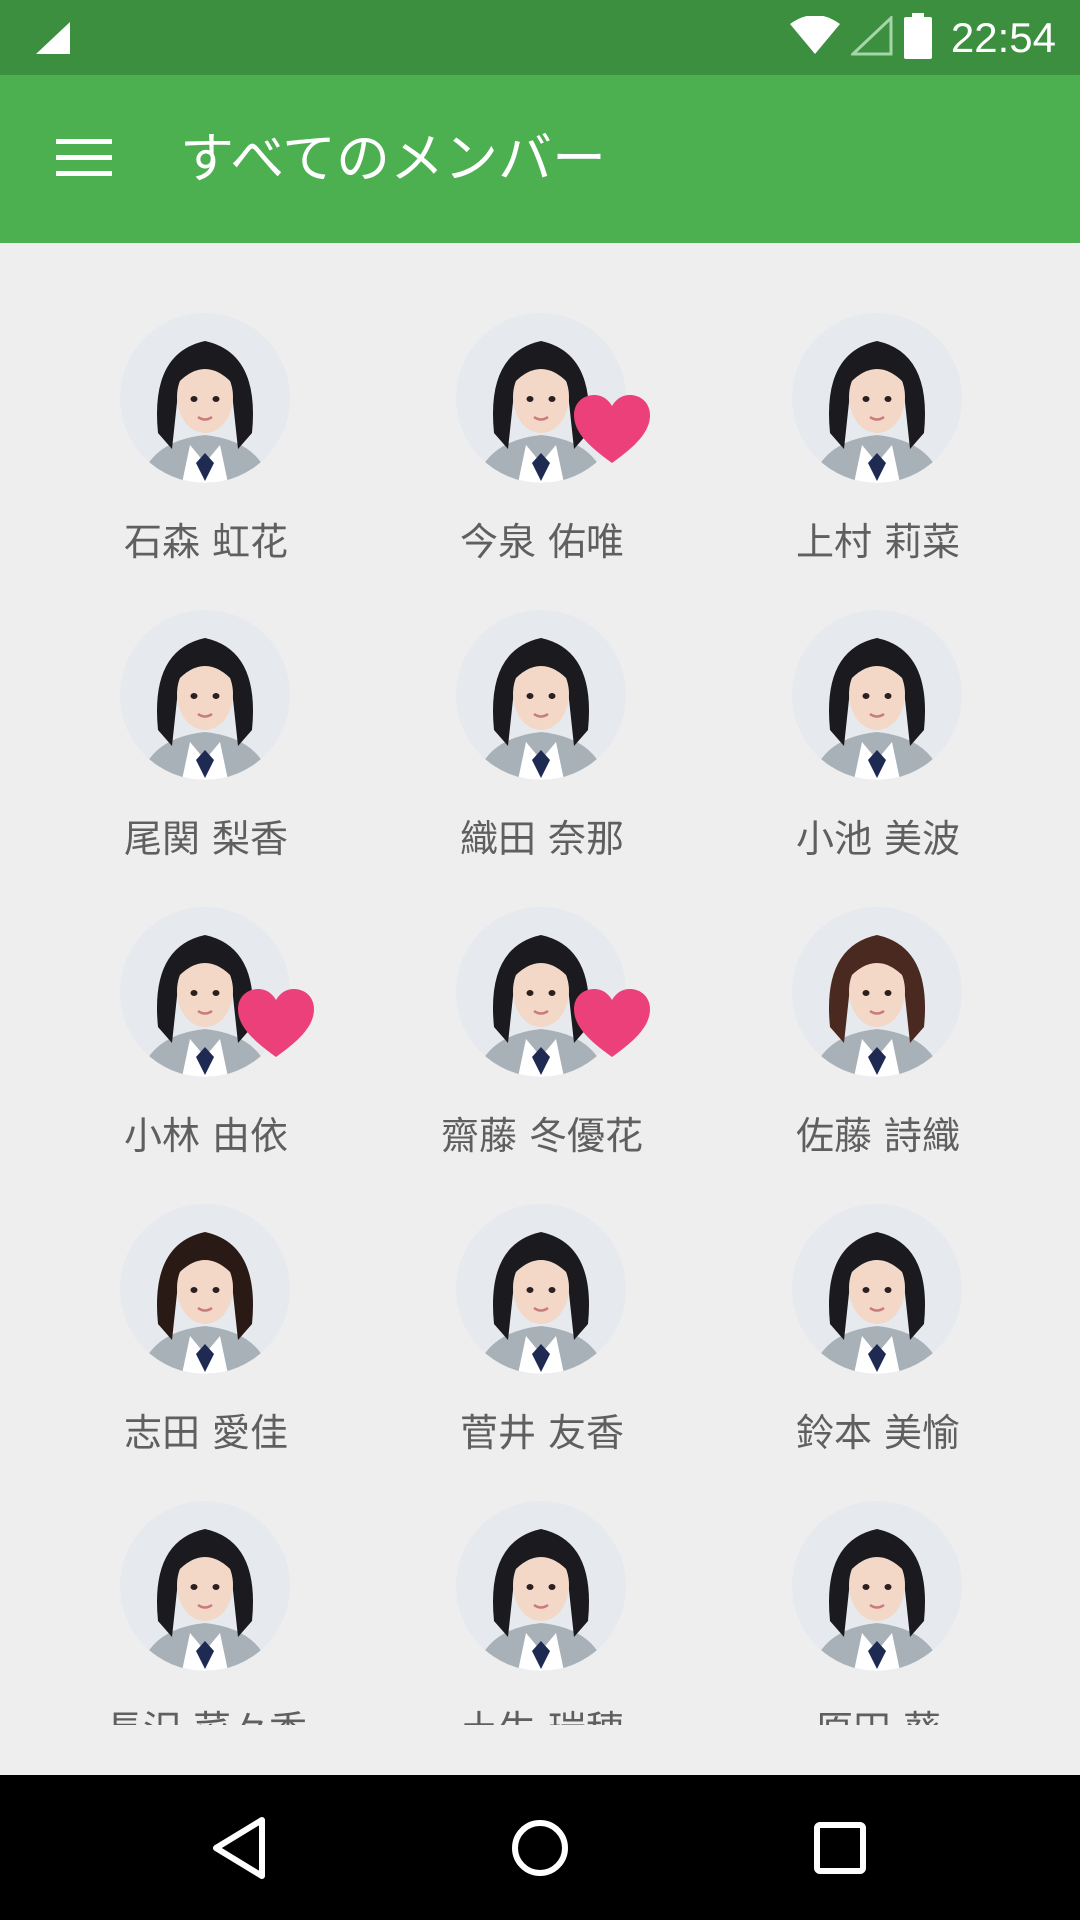  Describe the element at coordinates (878, 1712) in the screenshot. I see `member-name: 原田 葵` at that location.